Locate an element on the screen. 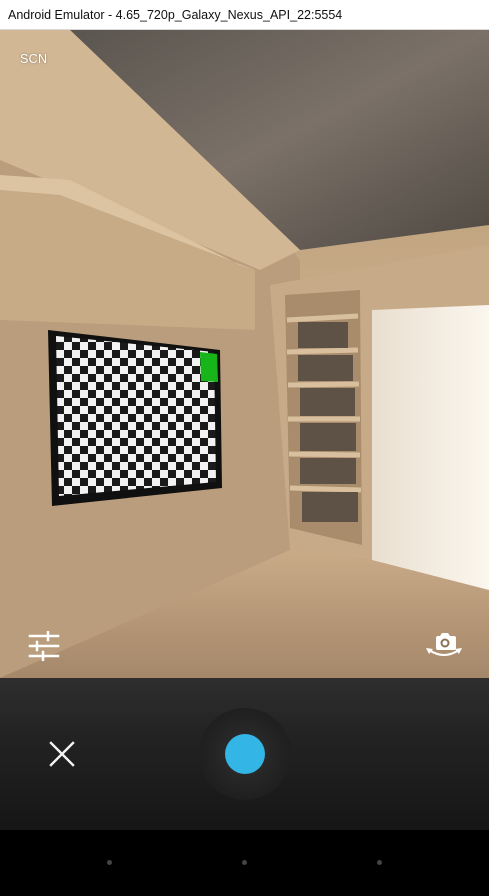 The height and width of the screenshot is (896, 489). scene-mode-button: SCN is located at coordinates (33, 59).